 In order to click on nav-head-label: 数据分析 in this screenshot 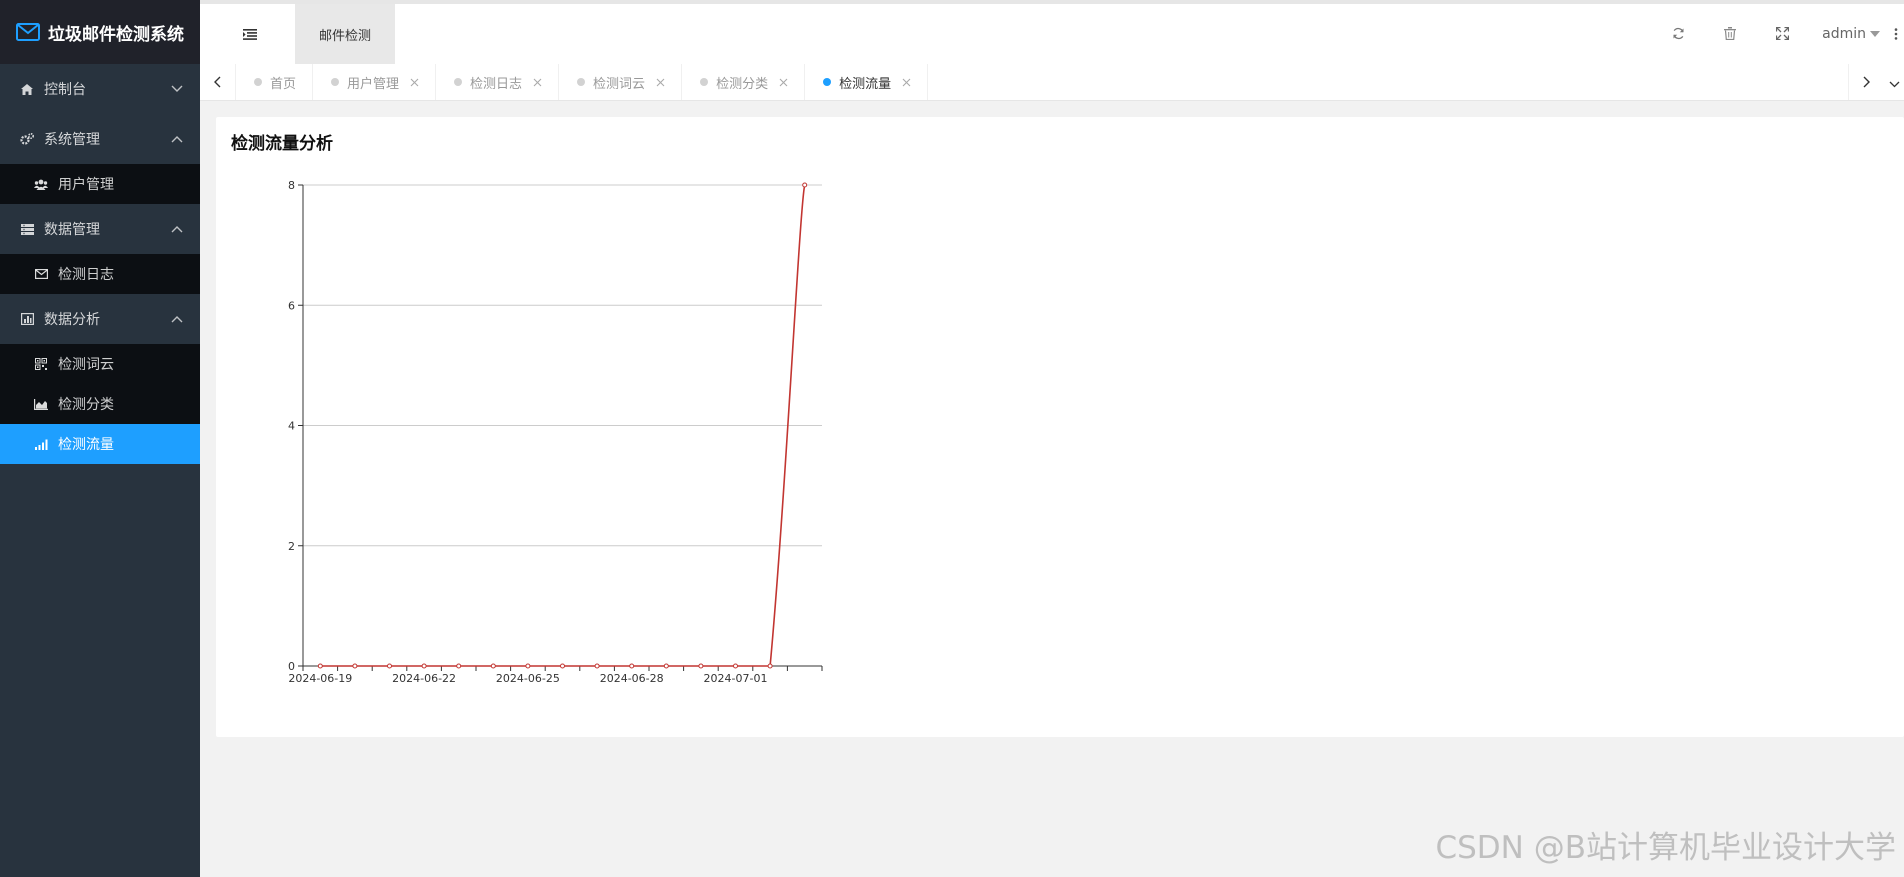, I will do `click(72, 320)`.